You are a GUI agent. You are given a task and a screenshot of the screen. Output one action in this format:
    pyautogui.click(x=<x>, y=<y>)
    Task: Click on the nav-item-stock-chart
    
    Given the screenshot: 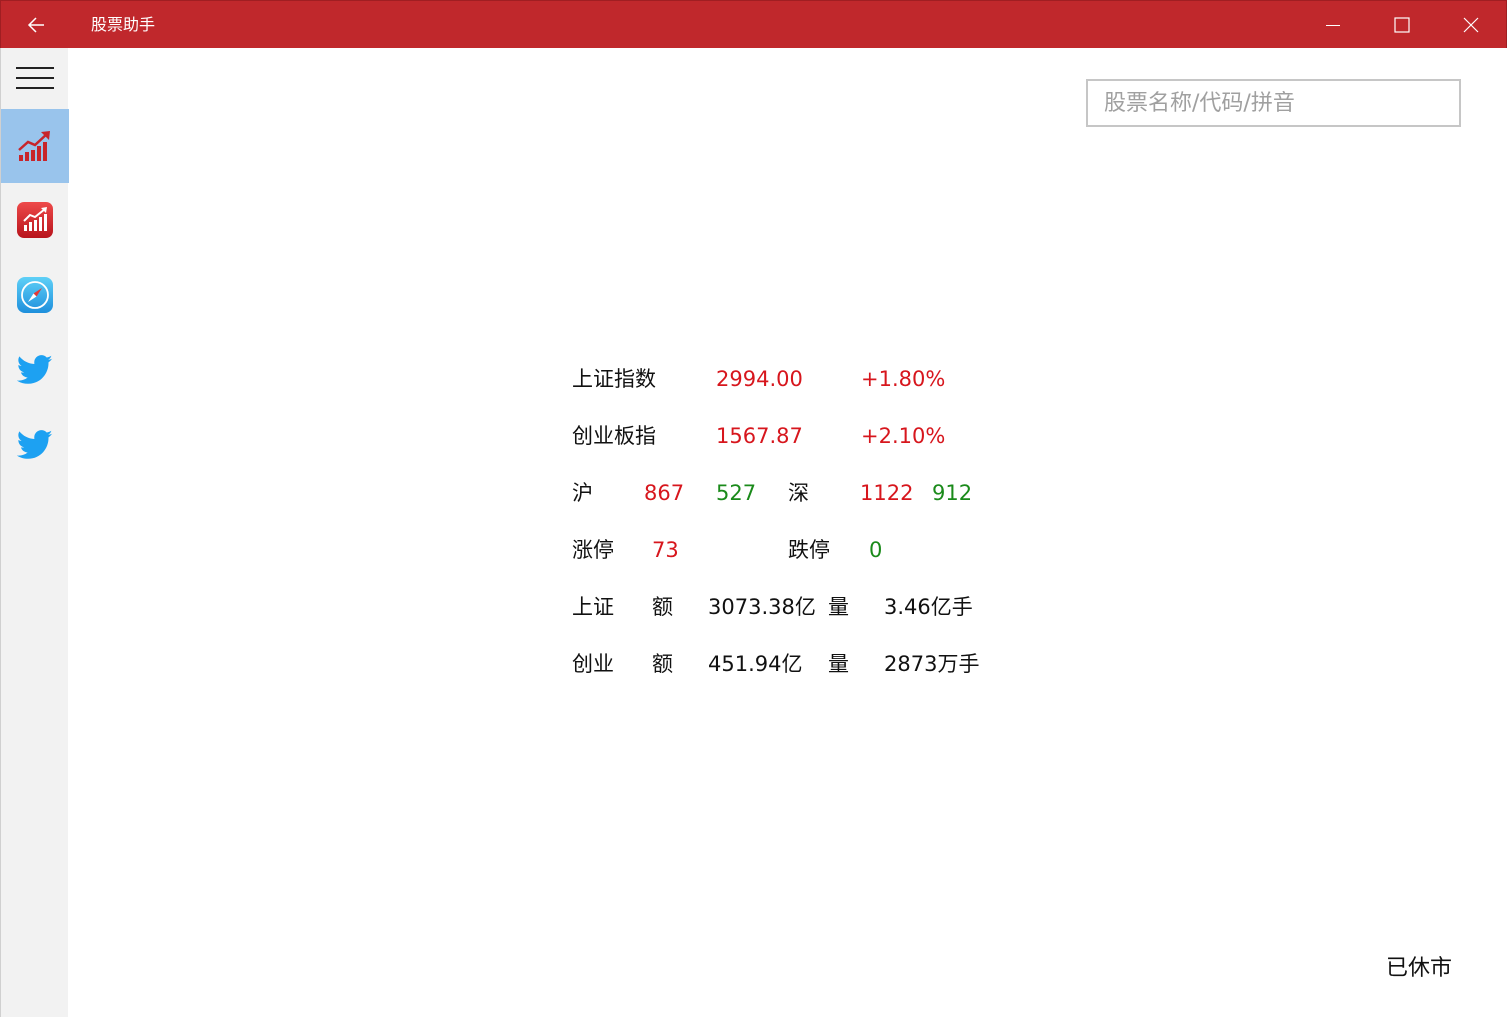 What is the action you would take?
    pyautogui.click(x=35, y=220)
    